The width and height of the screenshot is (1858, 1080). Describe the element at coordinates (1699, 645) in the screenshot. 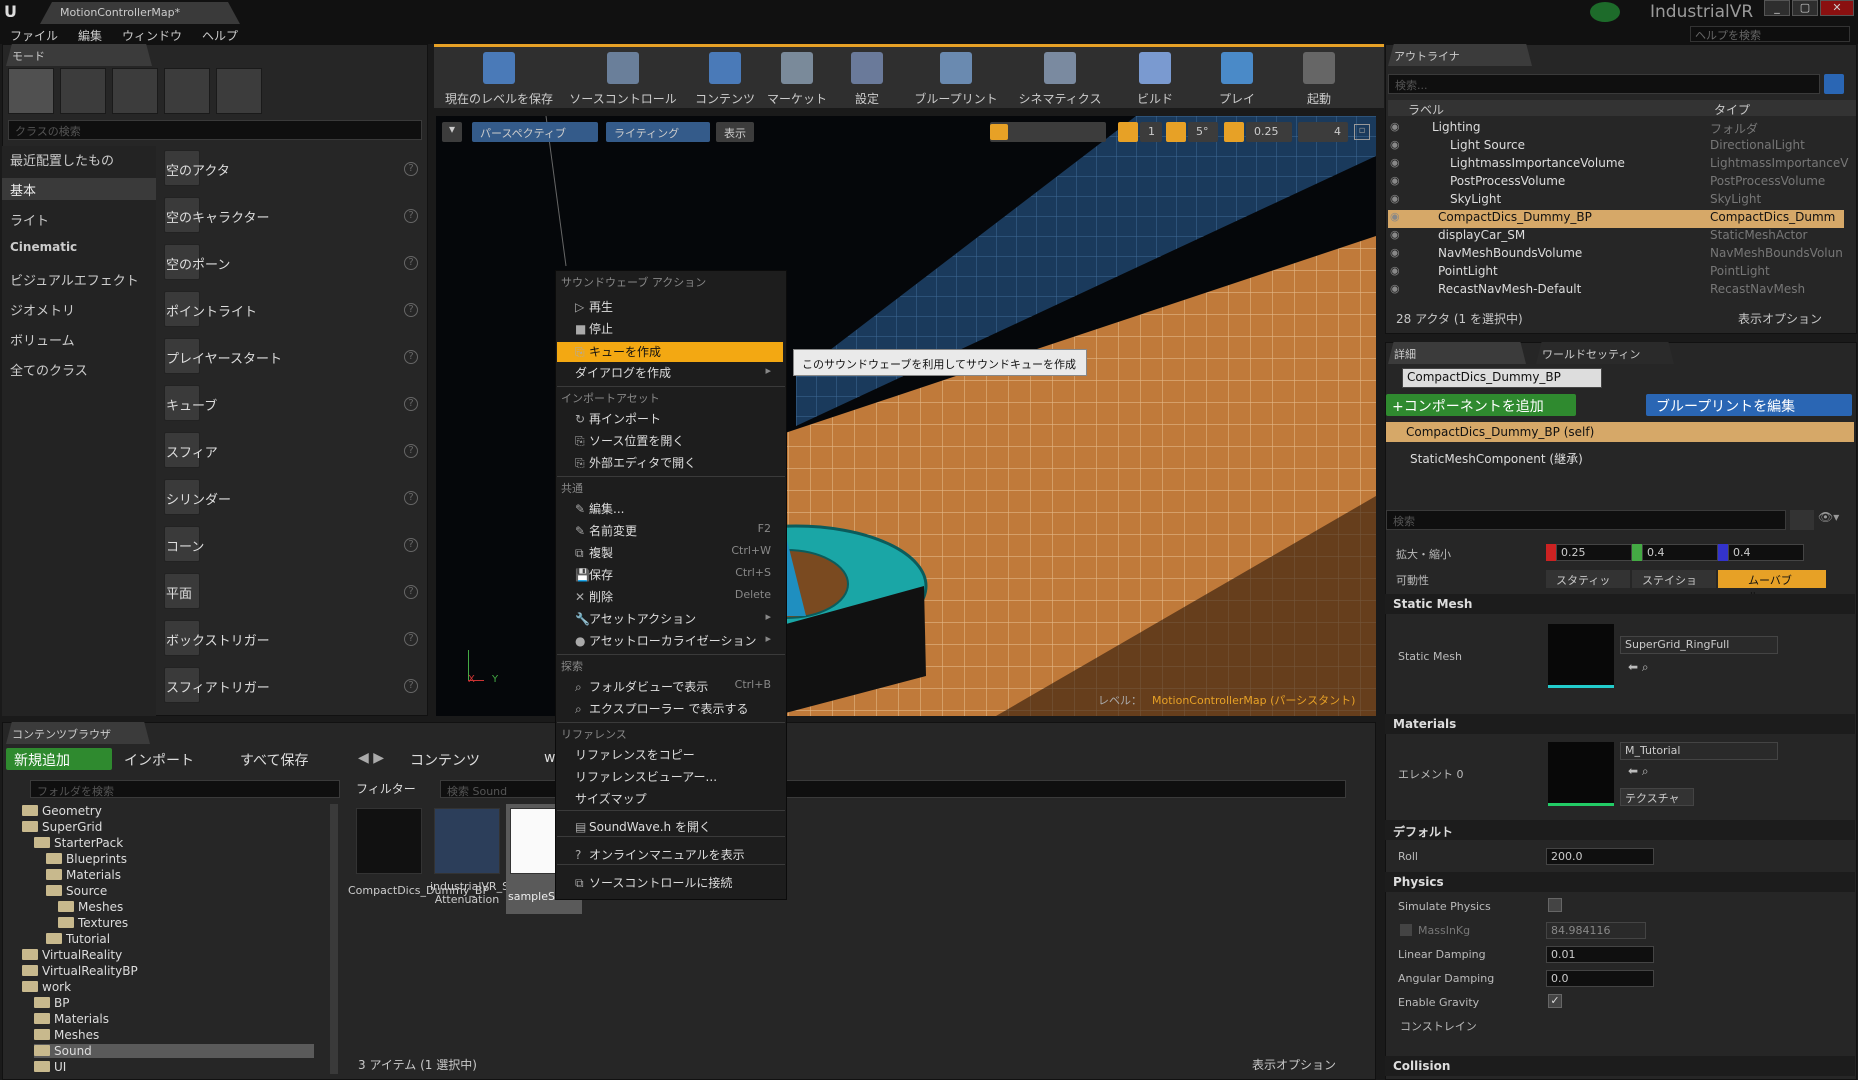

I see `static-mesh-dropdown: SuperGrid_RingFull` at that location.